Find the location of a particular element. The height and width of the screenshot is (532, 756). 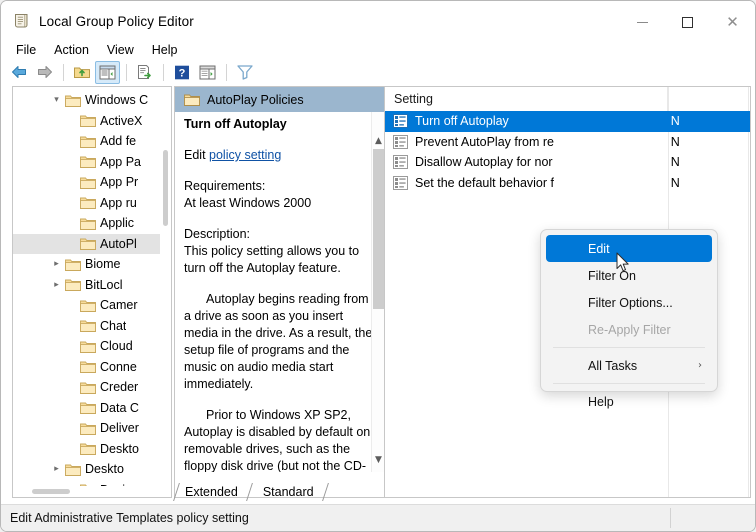

back-icon is located at coordinates (18, 72).